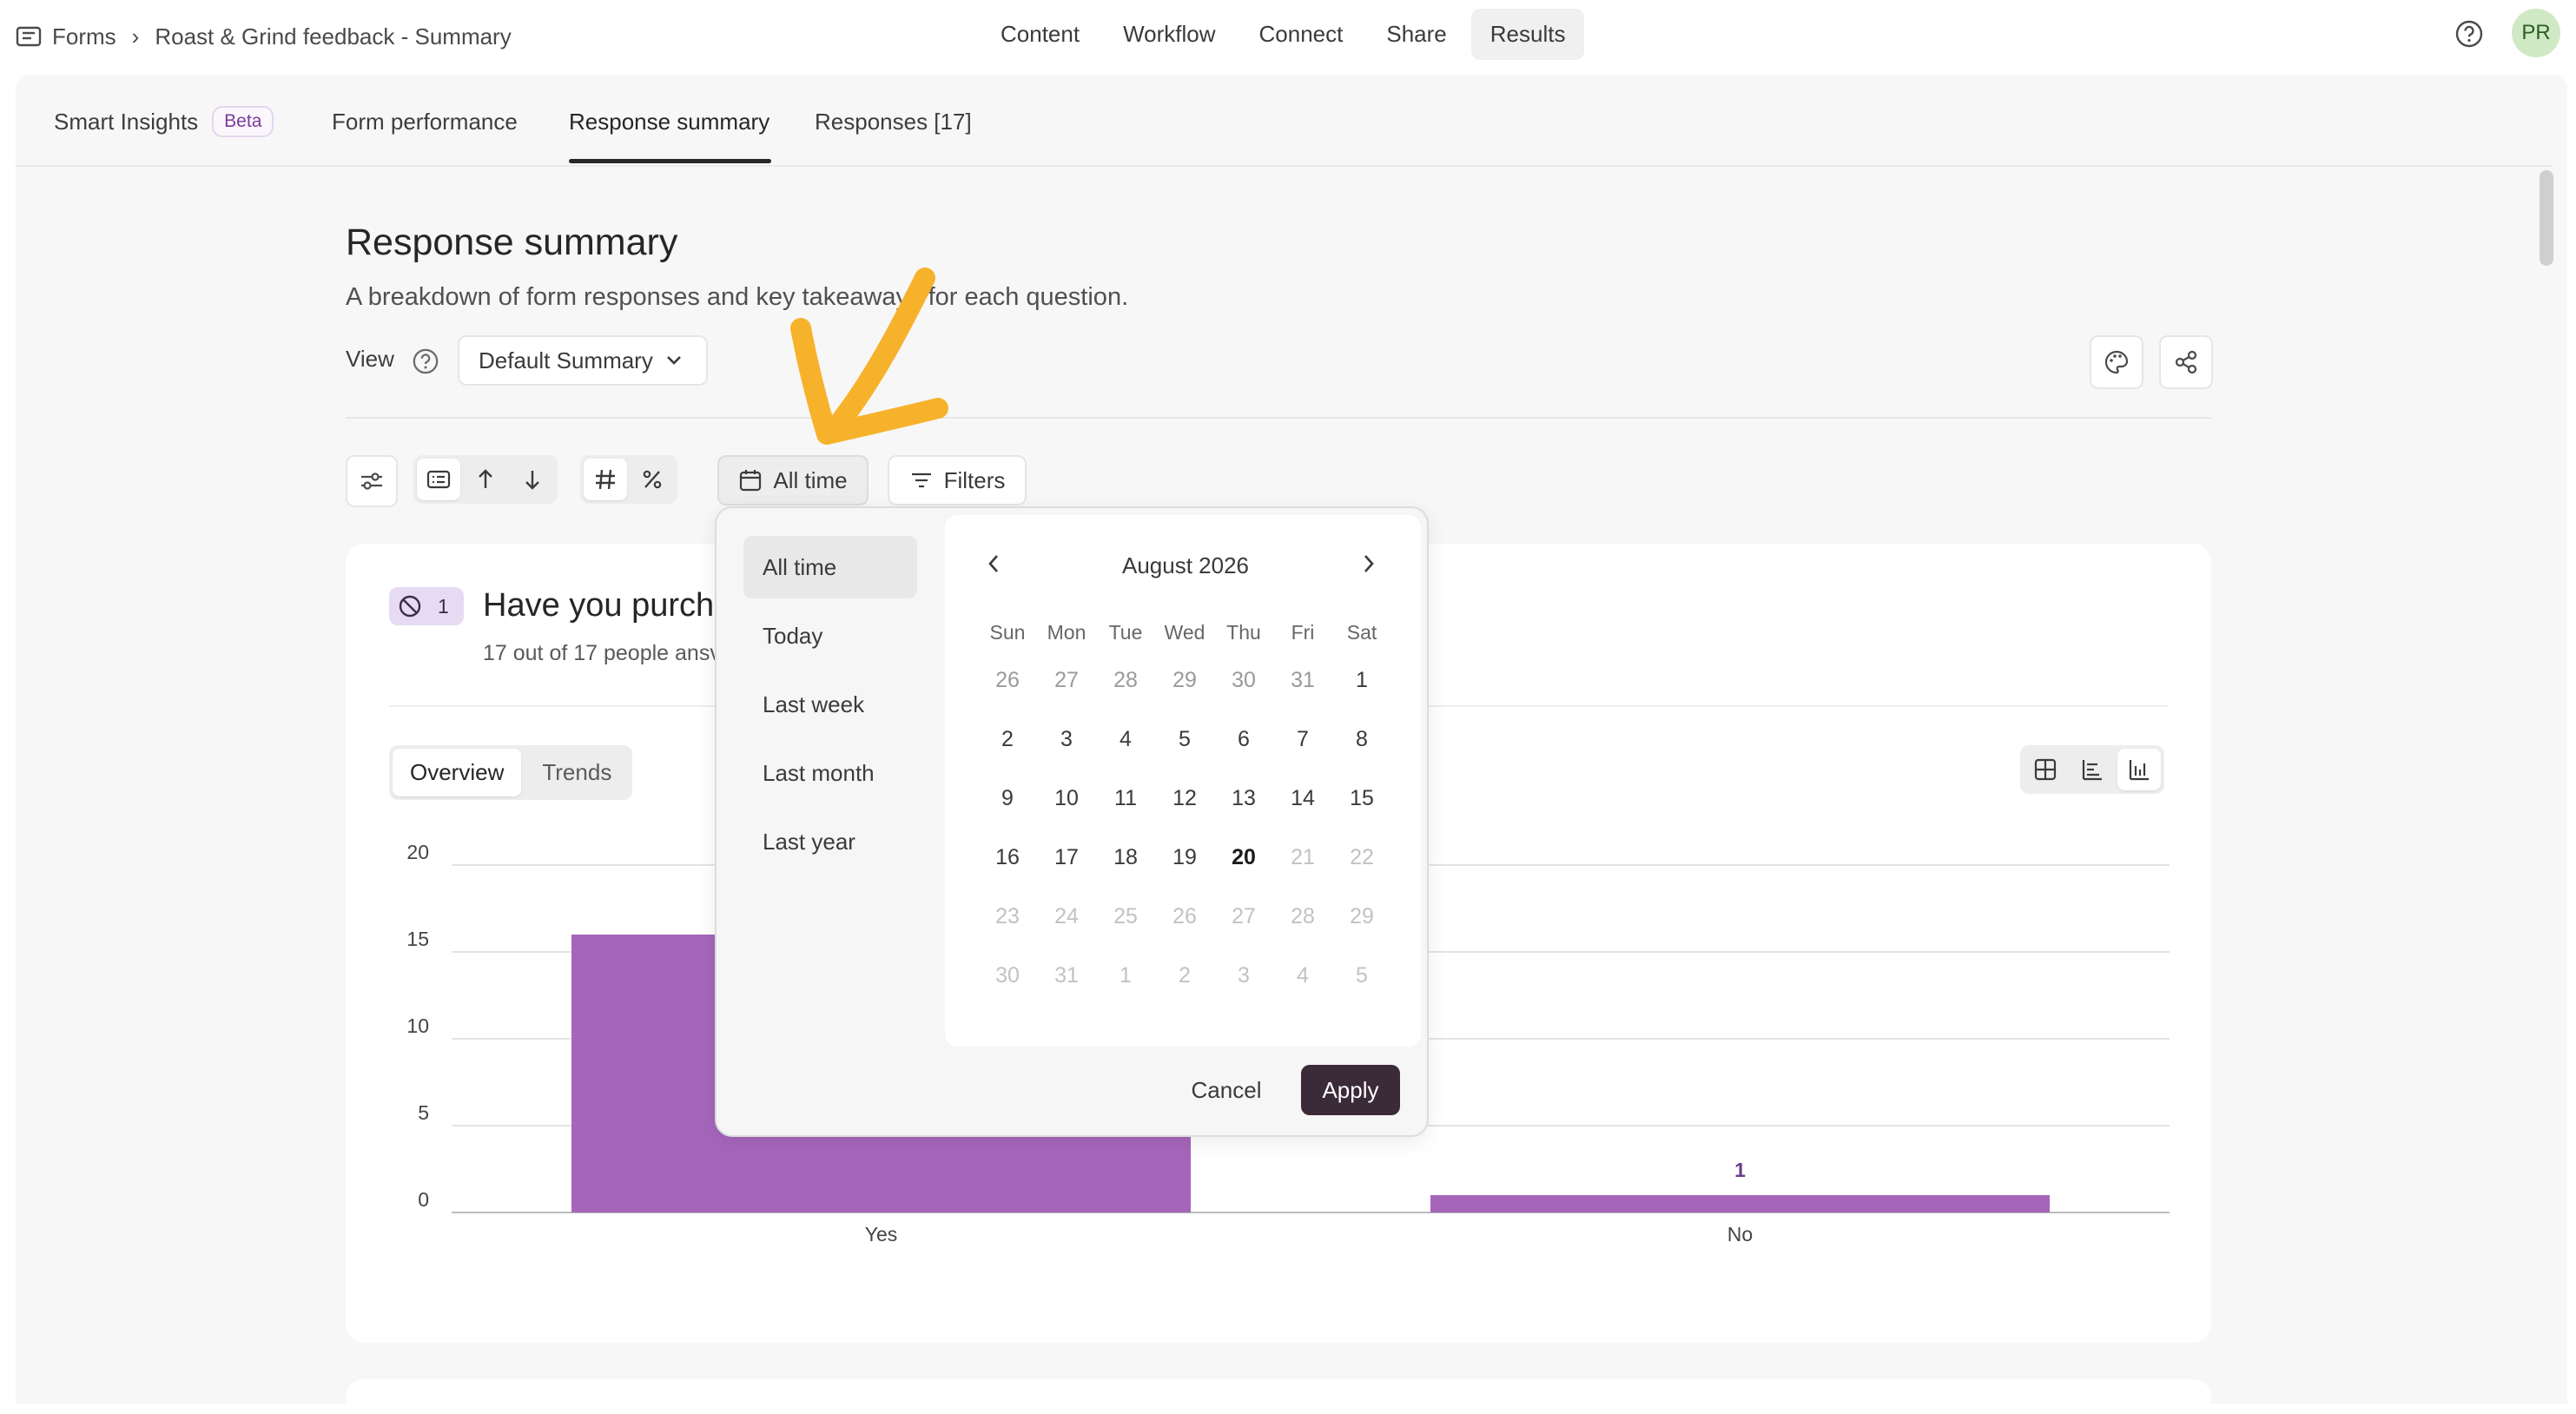 Image resolution: width=2576 pixels, height=1414 pixels. Describe the element at coordinates (830, 567) in the screenshot. I see `preset-all-time: All time` at that location.